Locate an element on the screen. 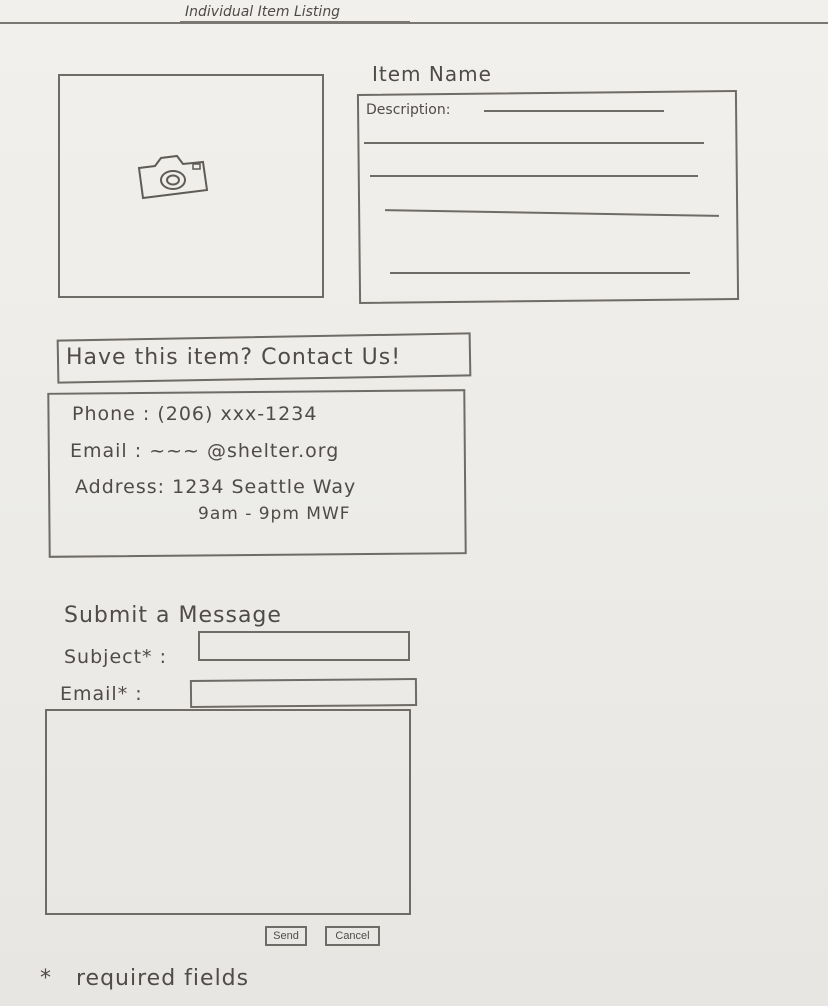 This screenshot has width=828, height=1006. subject-input is located at coordinates (304, 646).